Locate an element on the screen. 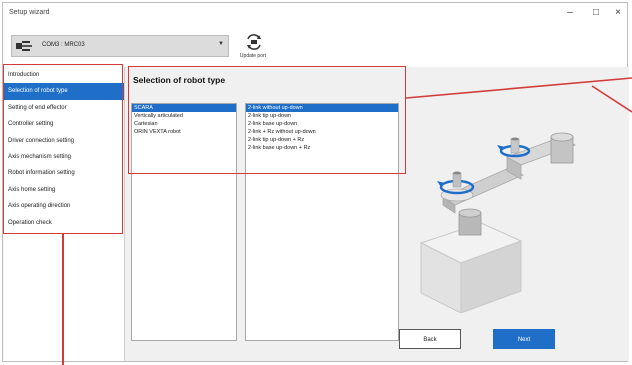  scara-robot-illustration is located at coordinates (497, 222).